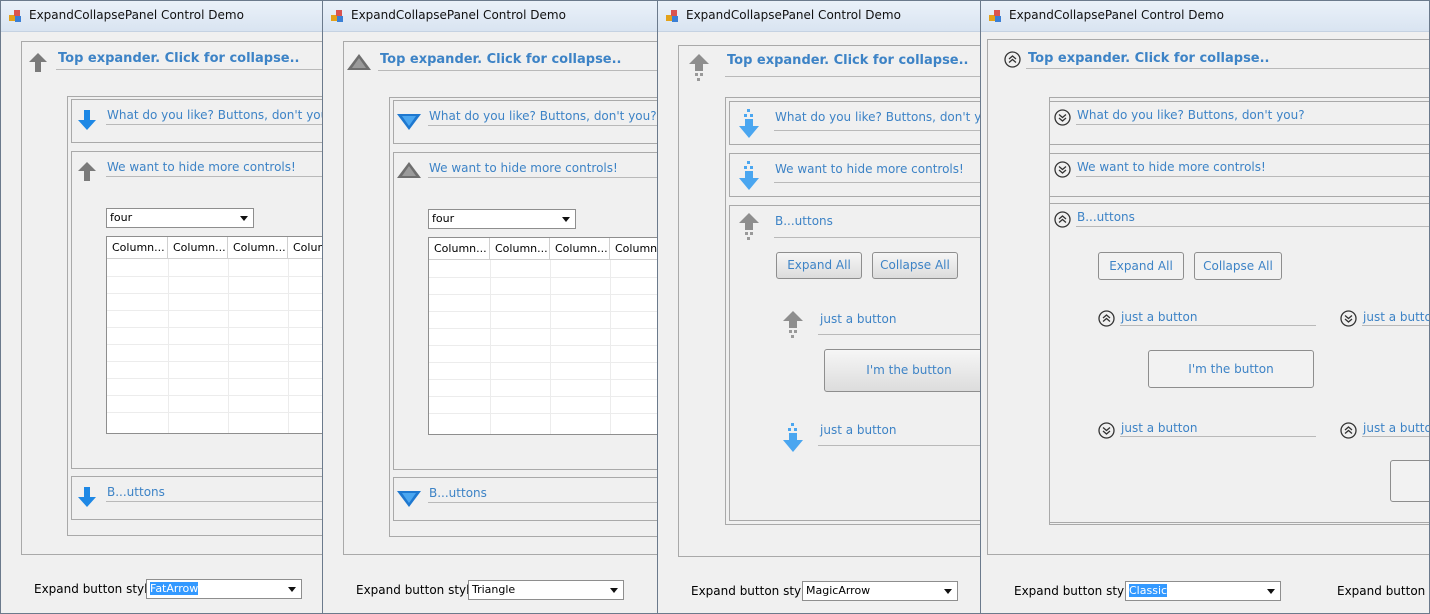  What do you see at coordinates (880, 591) in the screenshot?
I see `style-combobox: MagicArrow` at bounding box center [880, 591].